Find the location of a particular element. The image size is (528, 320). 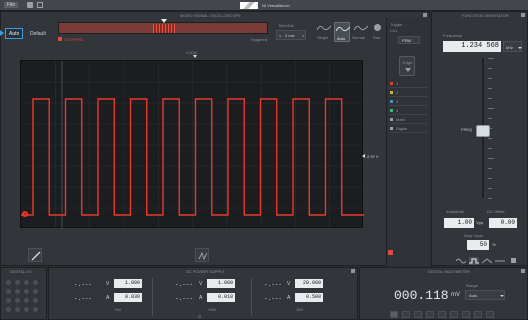

default-button: Default is located at coordinates (38, 34).